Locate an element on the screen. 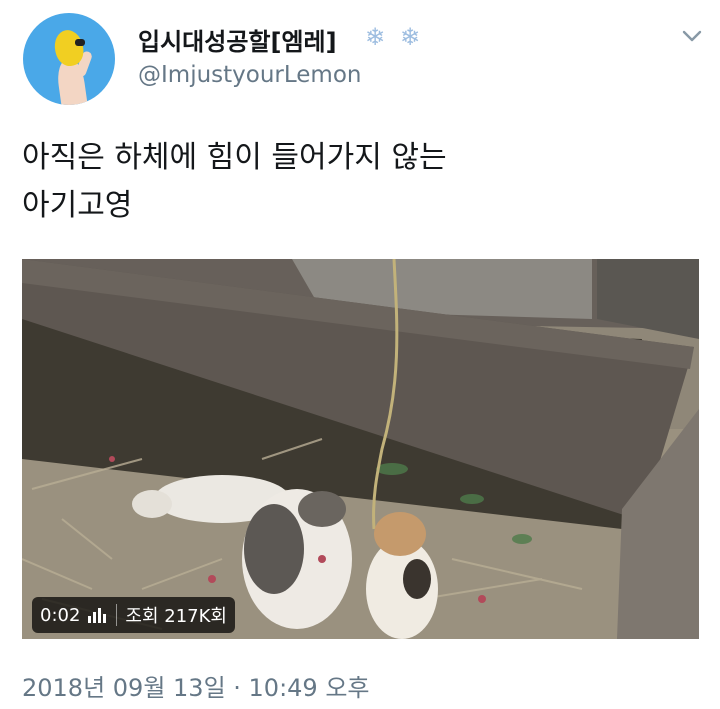 The height and width of the screenshot is (709, 720). chevron-down-icon is located at coordinates (692, 36).